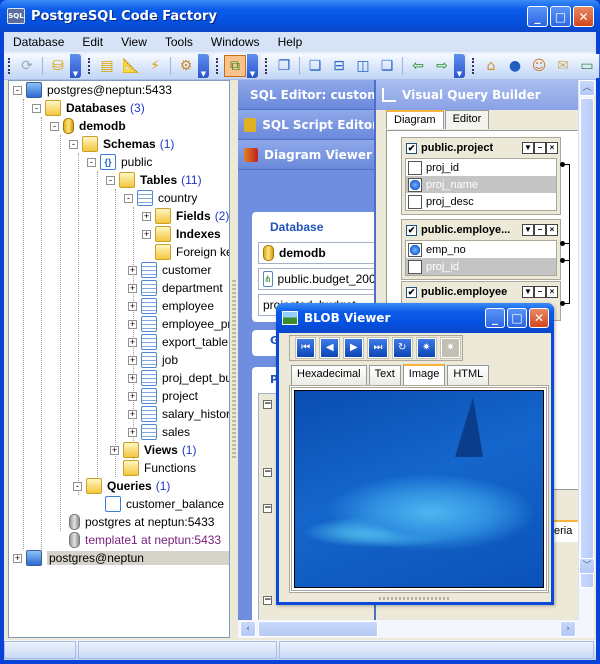 Image resolution: width=600 pixels, height=664 pixels. Describe the element at coordinates (568, 629) in the screenshot. I see `scroll-right-button: ›` at that location.